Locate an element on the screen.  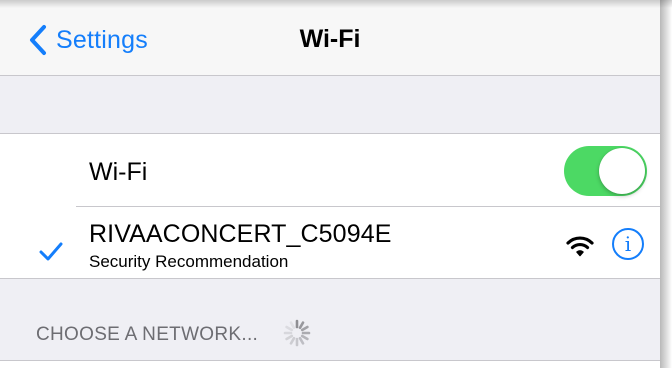
network-name: RIVAACONCERT_C5094E is located at coordinates (240, 234).